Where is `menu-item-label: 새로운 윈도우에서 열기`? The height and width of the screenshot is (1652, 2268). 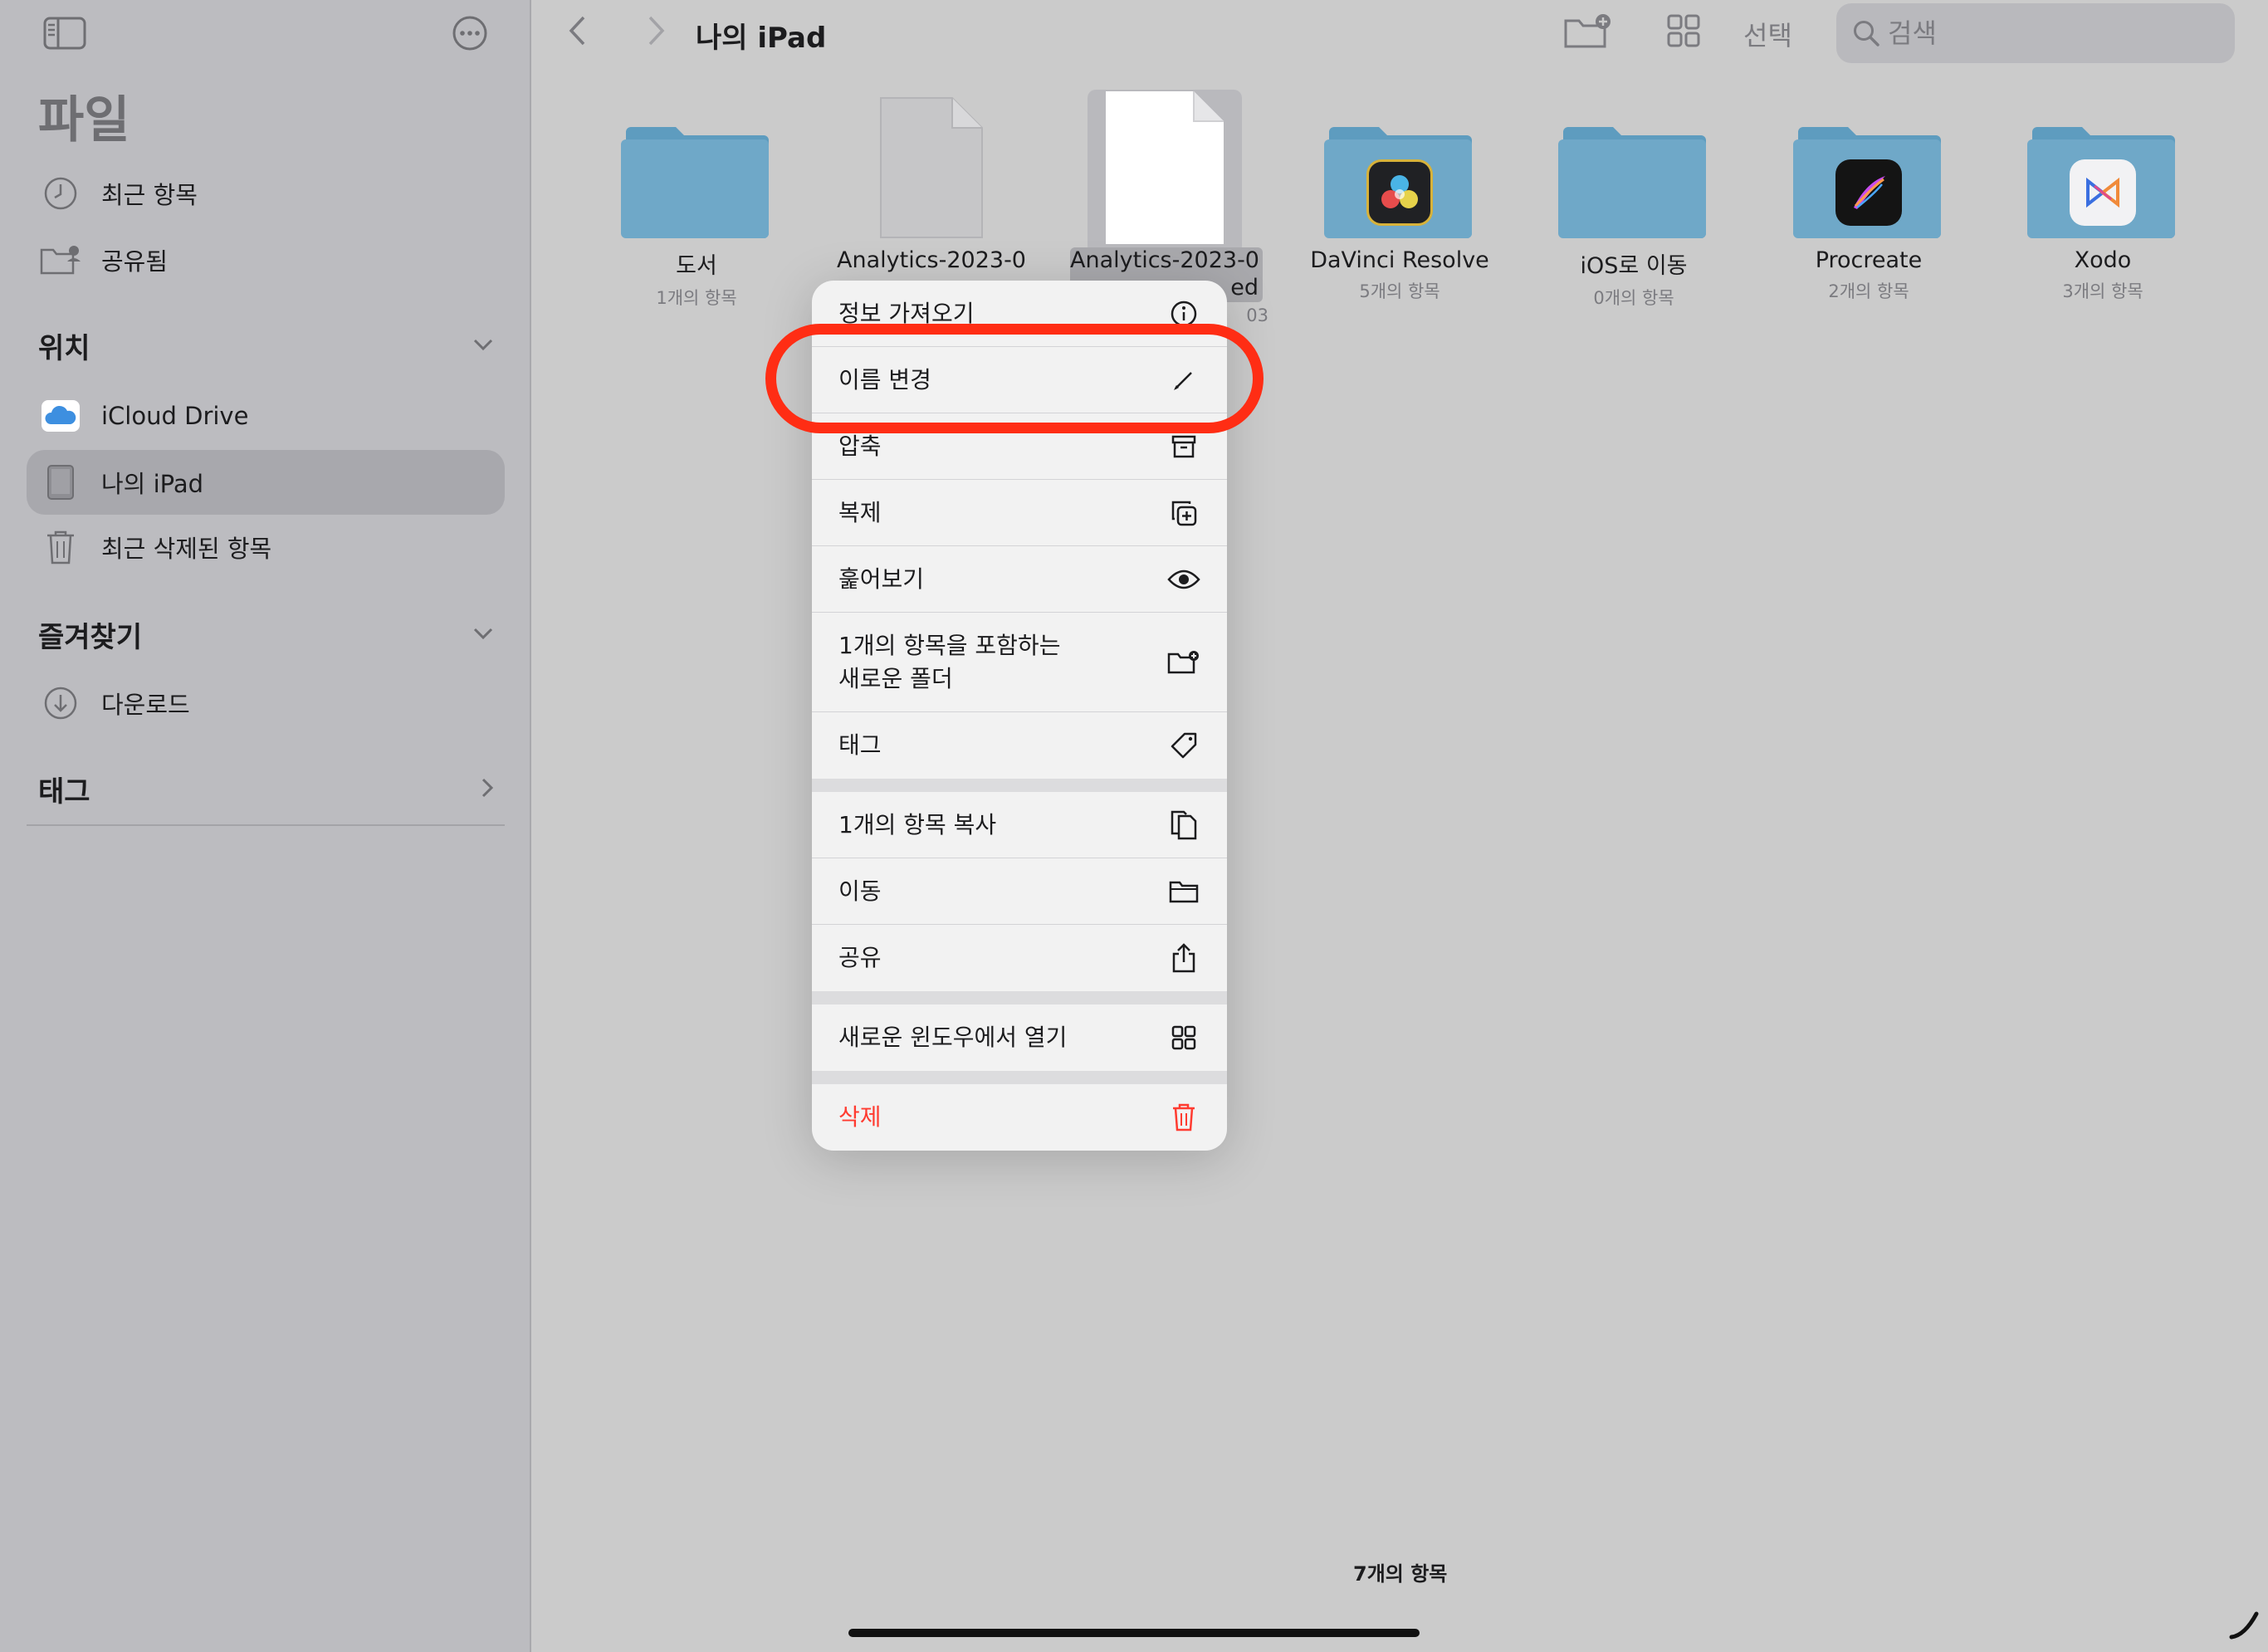 menu-item-label: 새로운 윈도우에서 열기 is located at coordinates (953, 1037).